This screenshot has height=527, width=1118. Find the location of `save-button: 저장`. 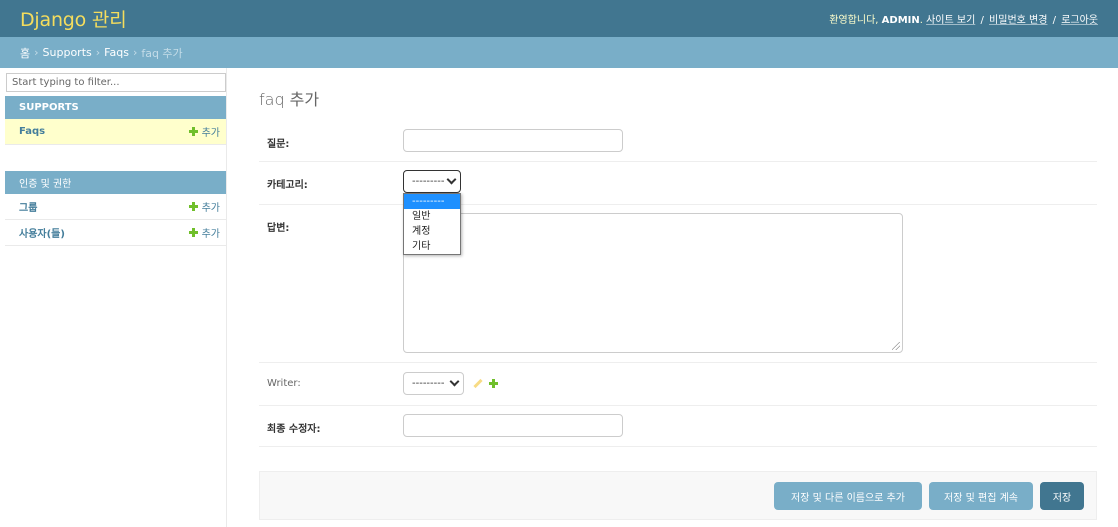

save-button: 저장 is located at coordinates (1062, 496).